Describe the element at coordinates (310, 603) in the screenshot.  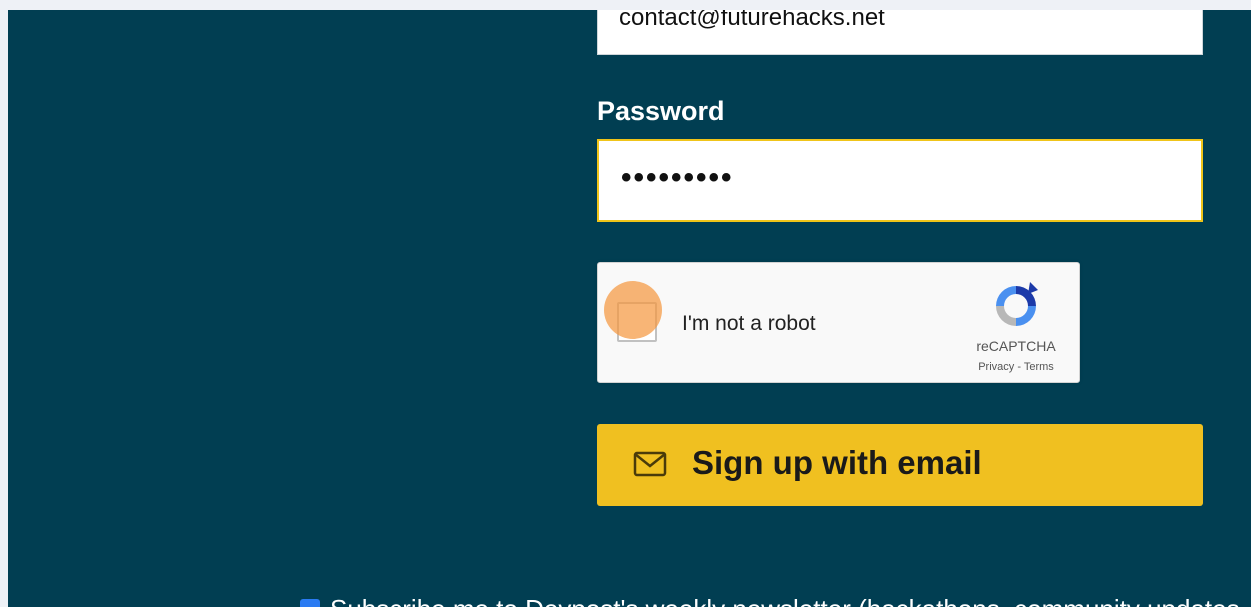
I see `subscribe-checkbox` at that location.